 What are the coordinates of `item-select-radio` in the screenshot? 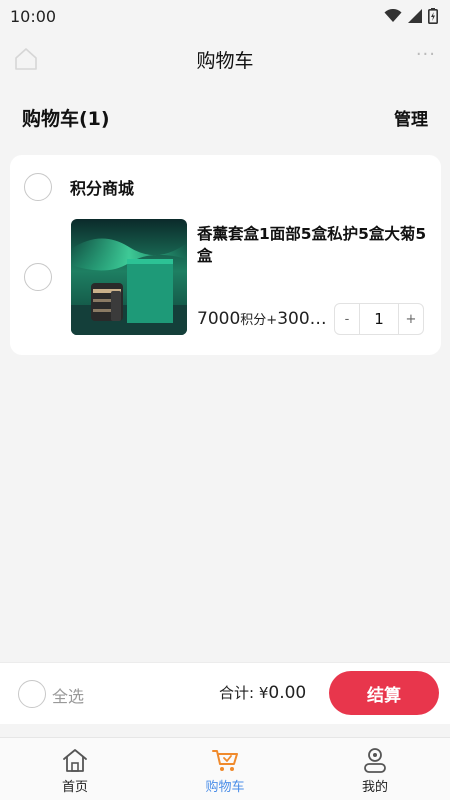 It's located at (38, 277).